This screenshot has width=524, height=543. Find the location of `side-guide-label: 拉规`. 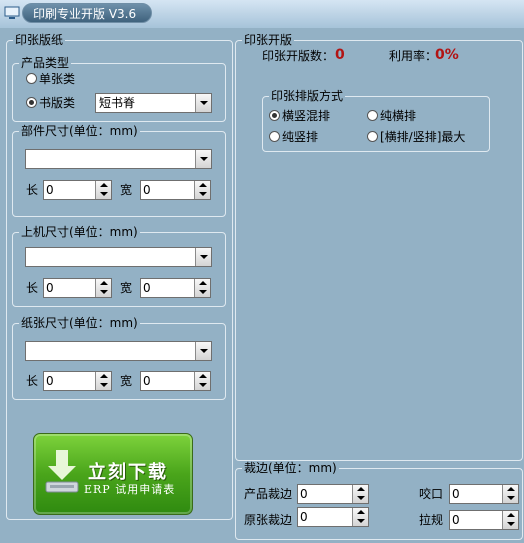

side-guide-label: 拉规 is located at coordinates (431, 520).